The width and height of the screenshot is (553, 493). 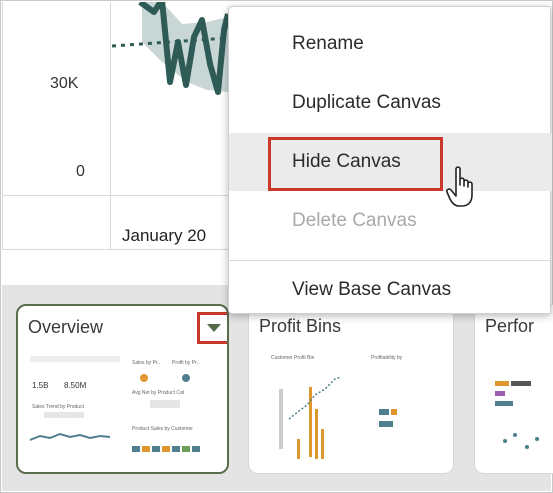 I want to click on chevron-down-icon, so click(x=214, y=328).